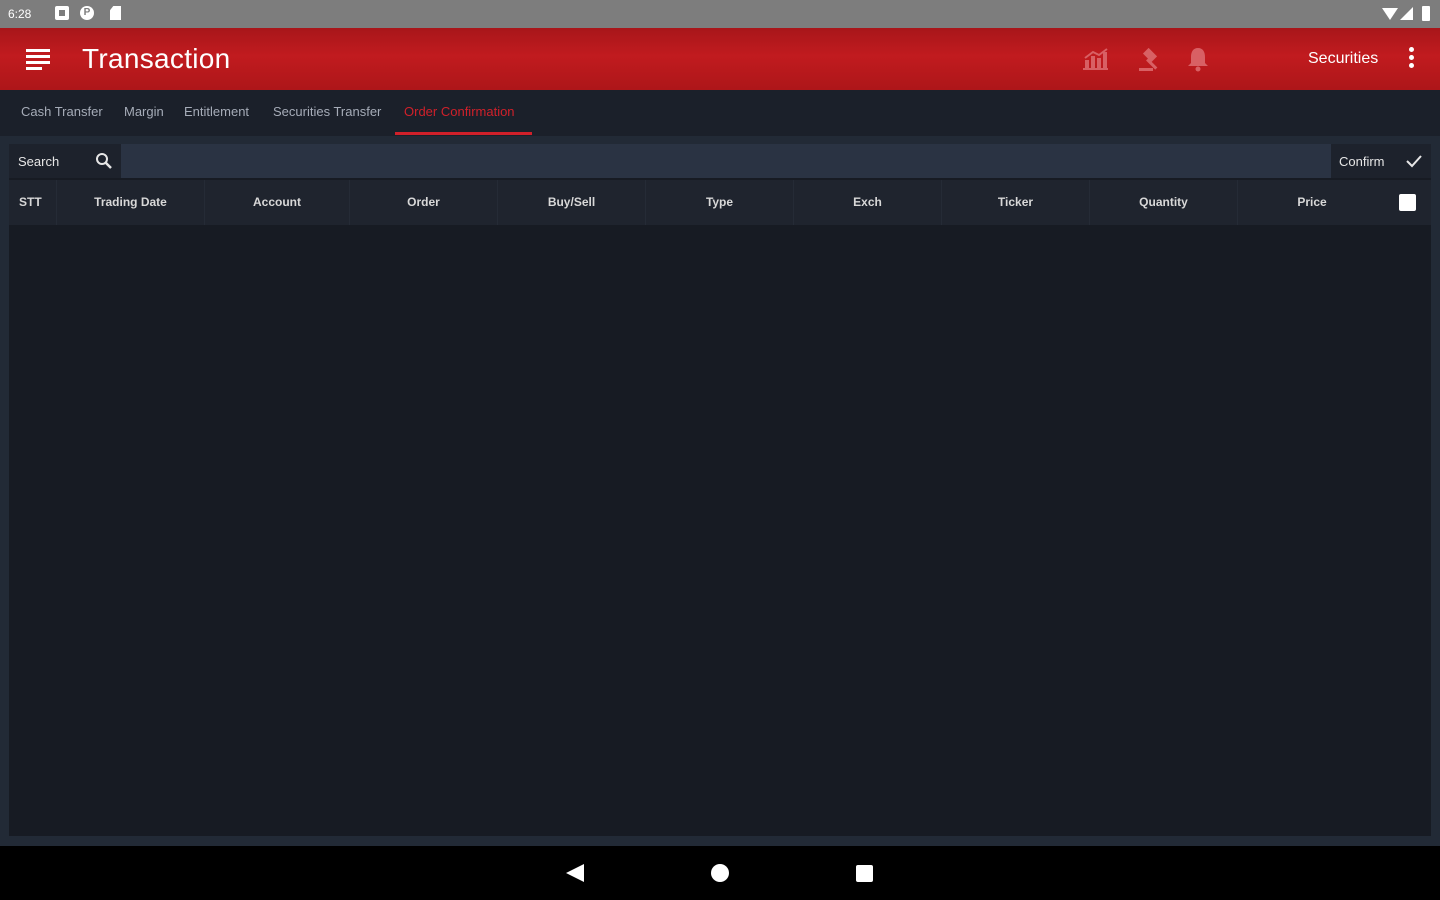 The image size is (1440, 900). What do you see at coordinates (864, 873) in the screenshot?
I see `recents-icon` at bounding box center [864, 873].